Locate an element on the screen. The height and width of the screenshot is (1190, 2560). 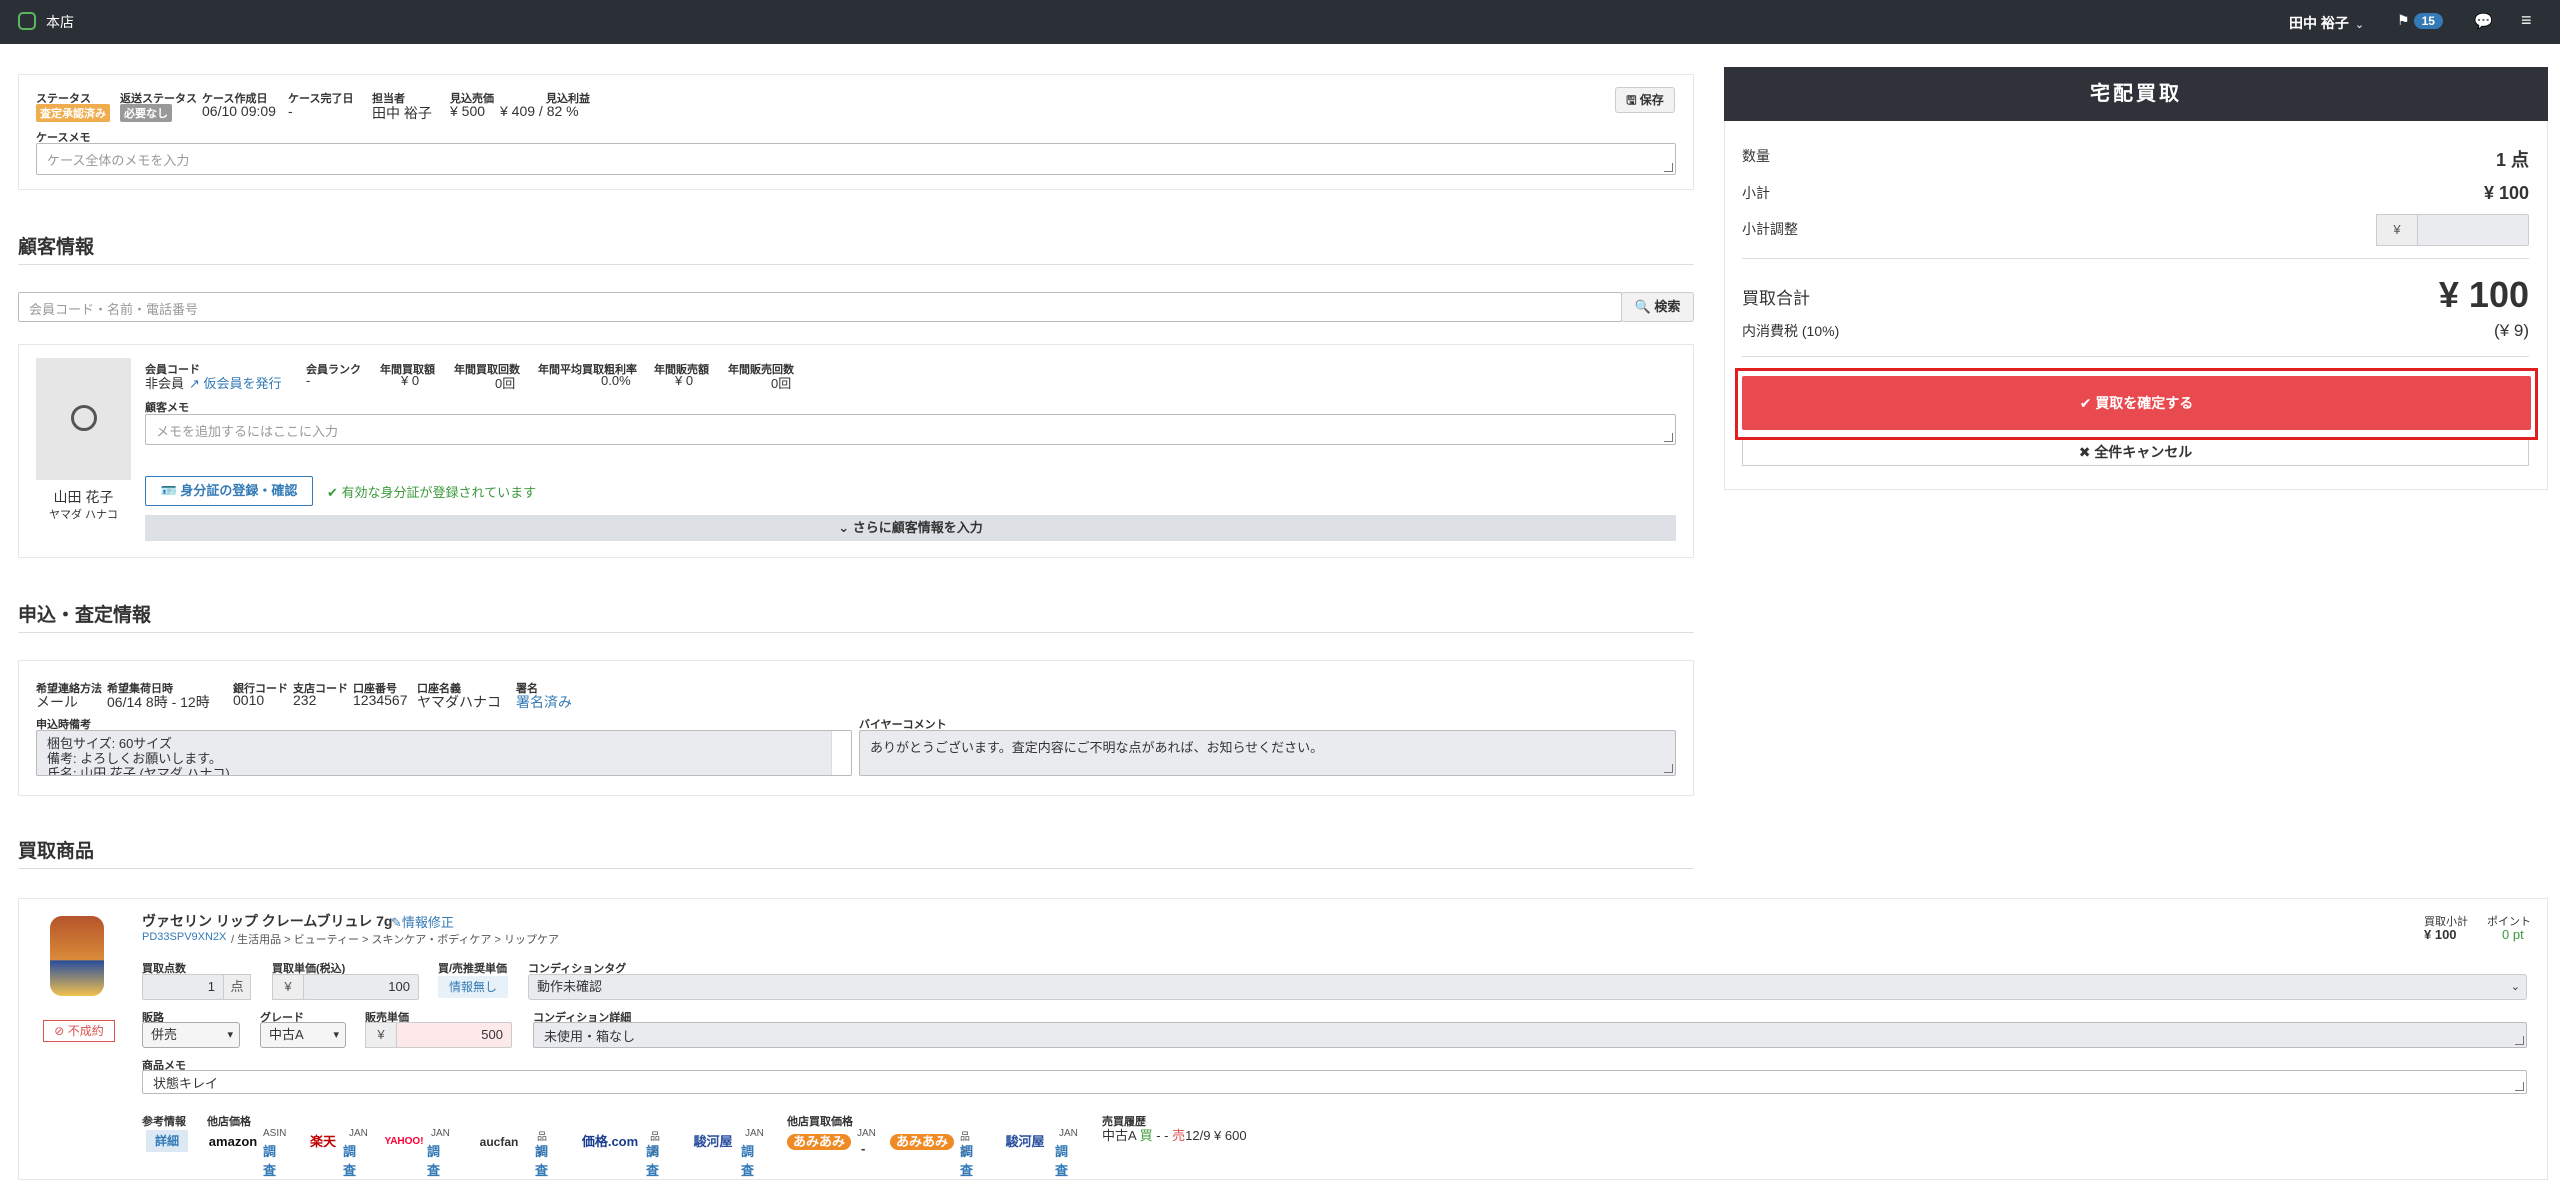
product-category: / 生活用品 > ビューティー > スキンケア・ボディケア > リップケア is located at coordinates (395, 940).